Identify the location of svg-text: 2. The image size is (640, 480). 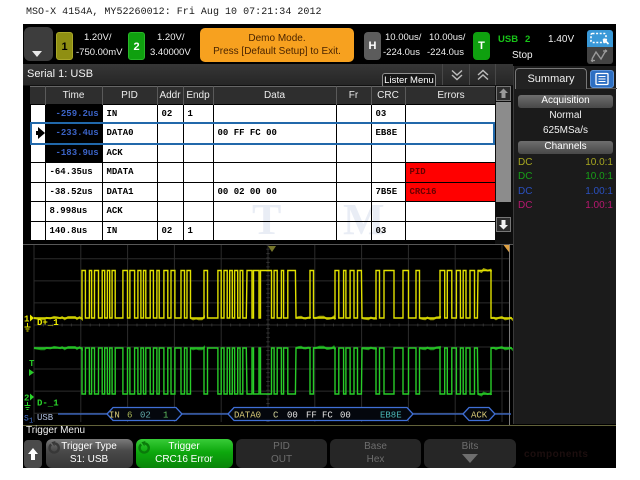
(26, 399).